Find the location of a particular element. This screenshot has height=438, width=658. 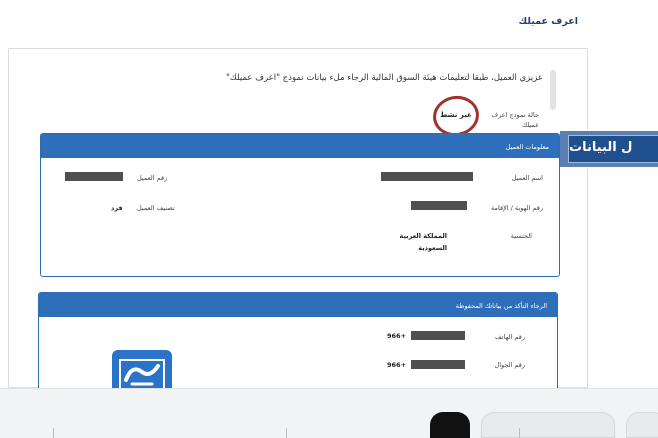

scrollbar-thumb is located at coordinates (553, 90).